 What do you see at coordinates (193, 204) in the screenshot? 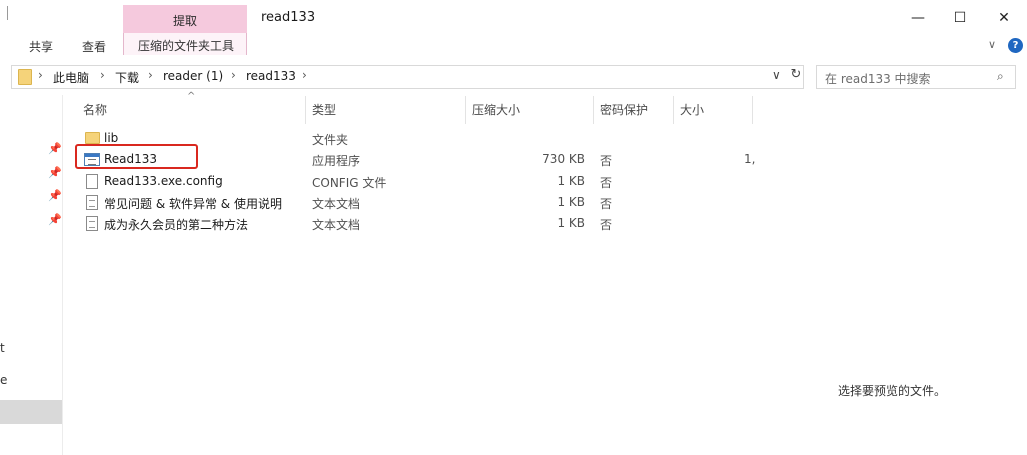
I see `file-name: 常见问题 & 软件异常 & 使用说明` at bounding box center [193, 204].